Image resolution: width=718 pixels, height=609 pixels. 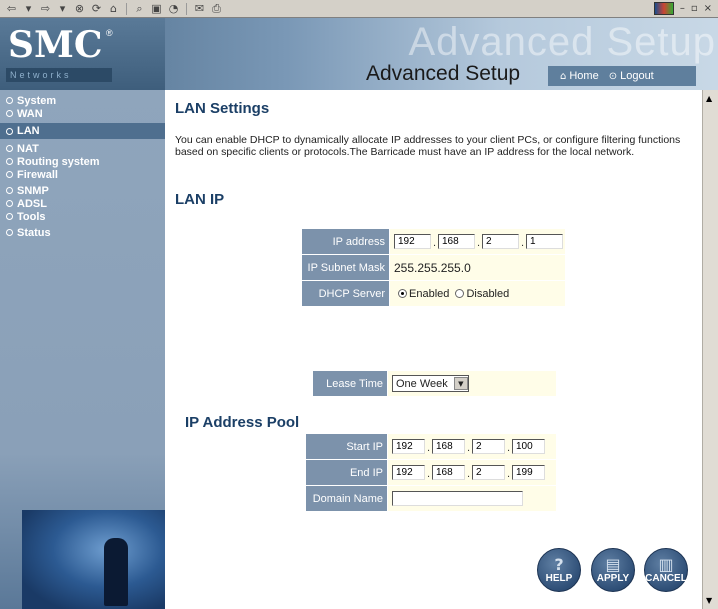 I want to click on apply-button: ▤ APPLY, so click(x=613, y=570).